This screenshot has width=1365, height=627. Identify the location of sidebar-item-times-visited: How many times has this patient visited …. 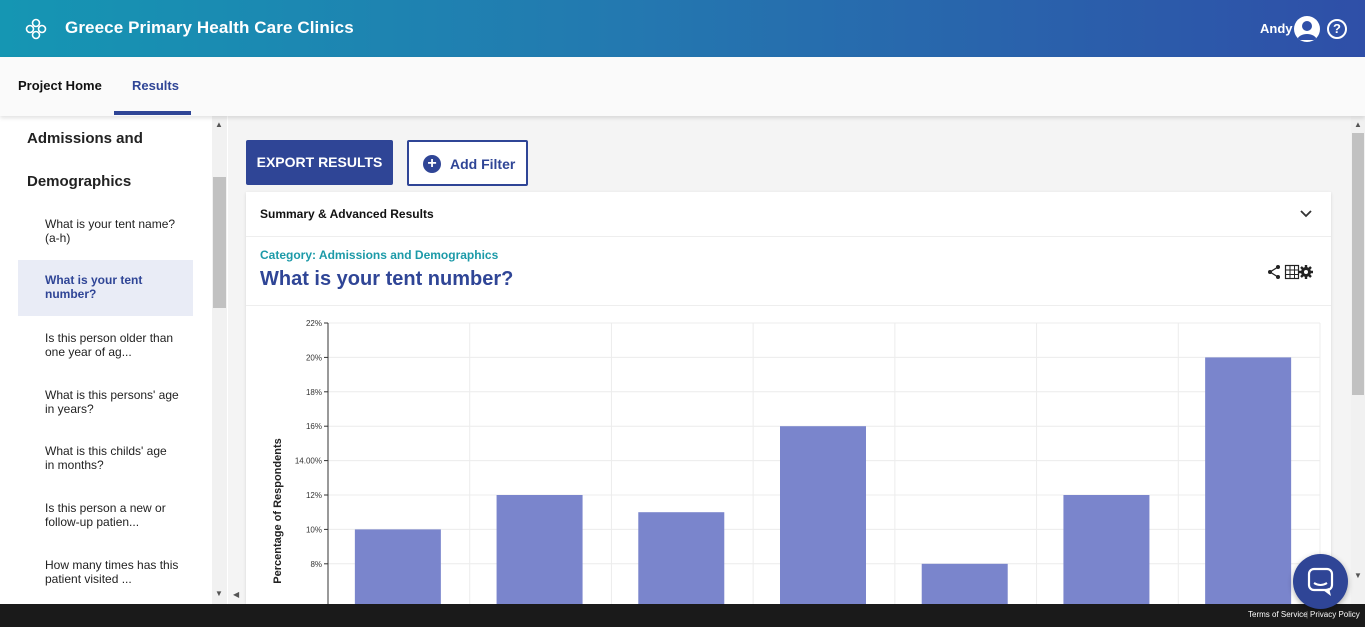
(105, 572).